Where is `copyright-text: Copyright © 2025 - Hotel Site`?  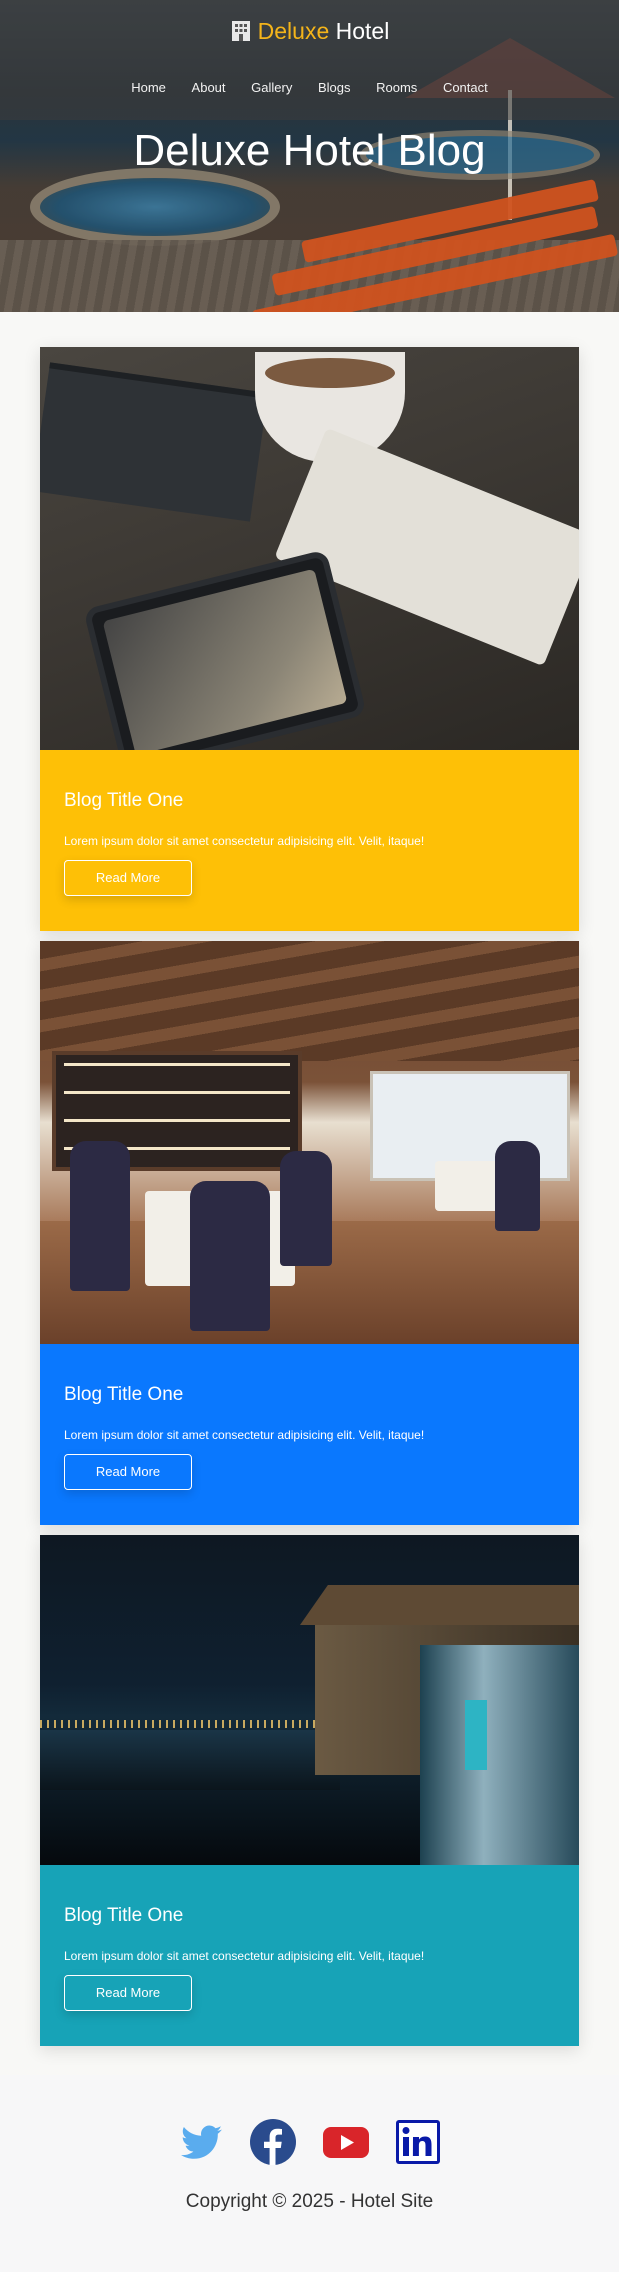
copyright-text: Copyright © 2025 - Hotel Site is located at coordinates (309, 2201).